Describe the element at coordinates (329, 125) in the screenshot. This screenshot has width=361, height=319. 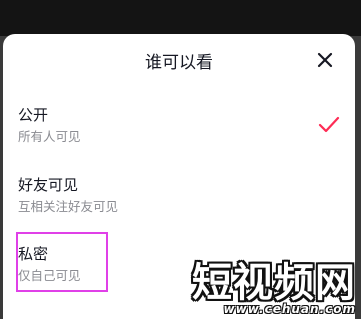
I see `checkmark-icon` at that location.